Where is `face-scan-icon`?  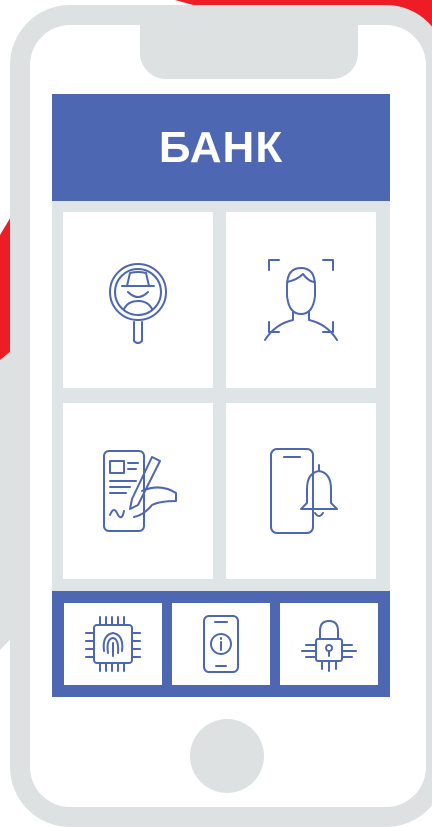 face-scan-icon is located at coordinates (301, 300).